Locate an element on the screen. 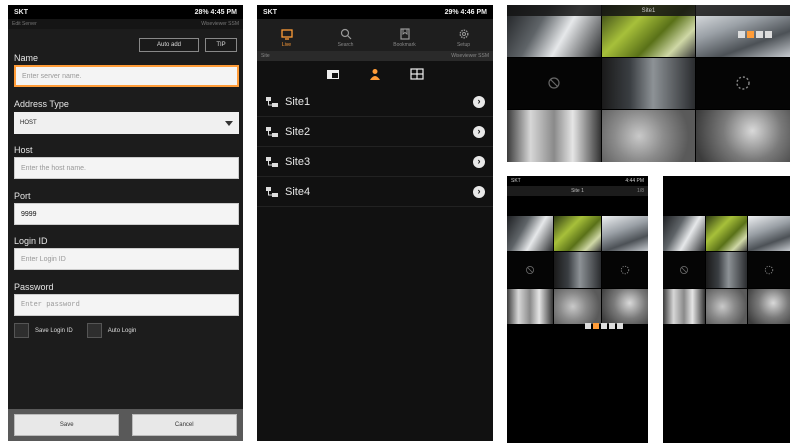 The height and width of the screenshot is (443, 790). site-name: Site2 is located at coordinates (298, 131).